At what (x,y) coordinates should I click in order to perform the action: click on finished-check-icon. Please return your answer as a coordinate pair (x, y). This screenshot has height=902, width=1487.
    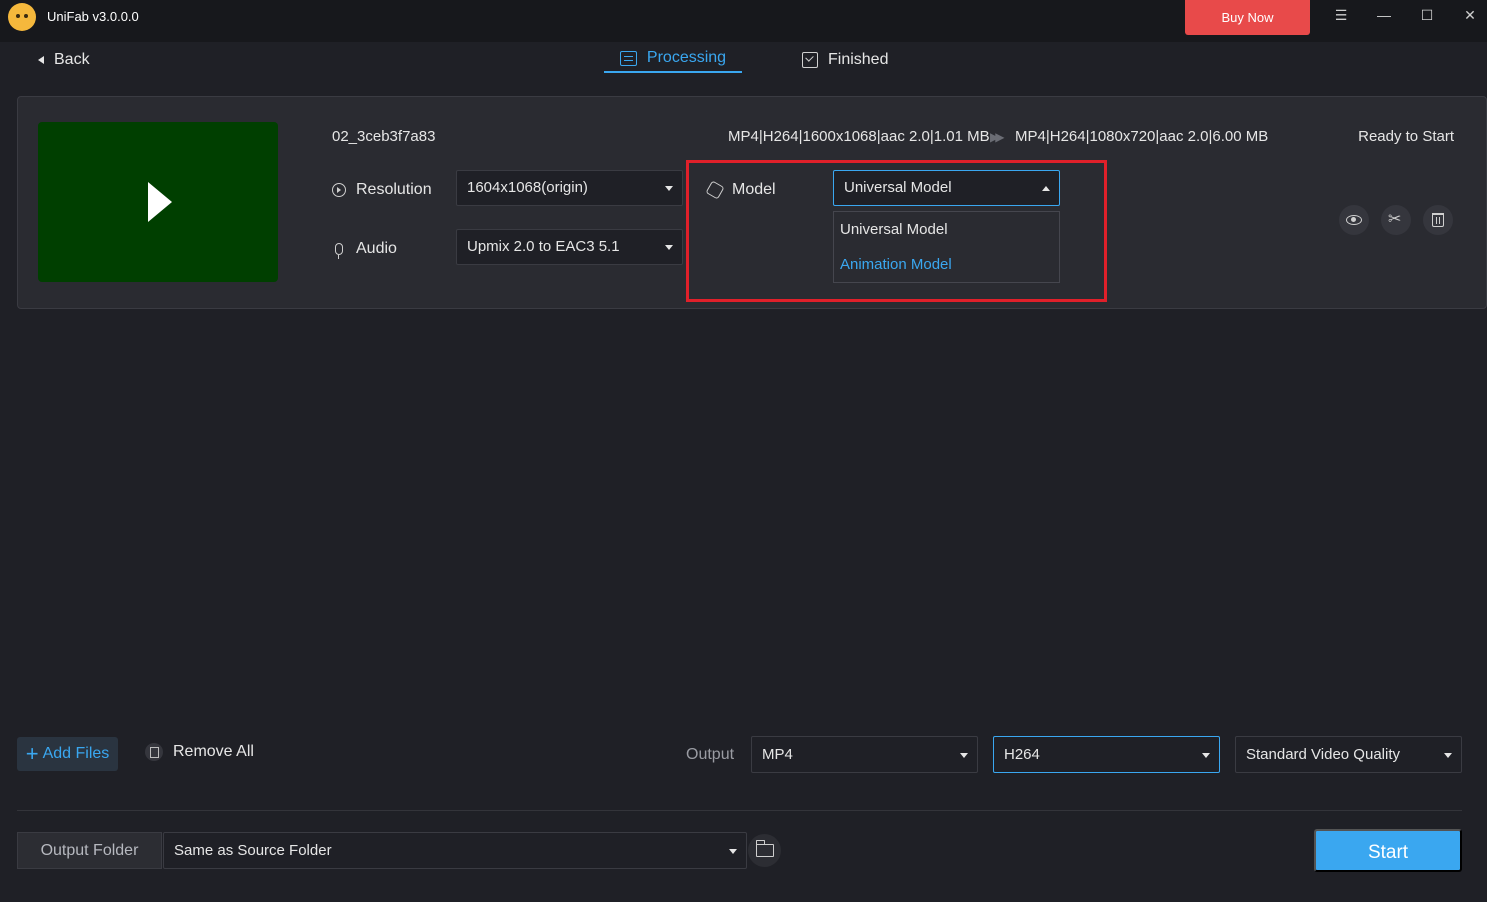
    Looking at the image, I should click on (810, 60).